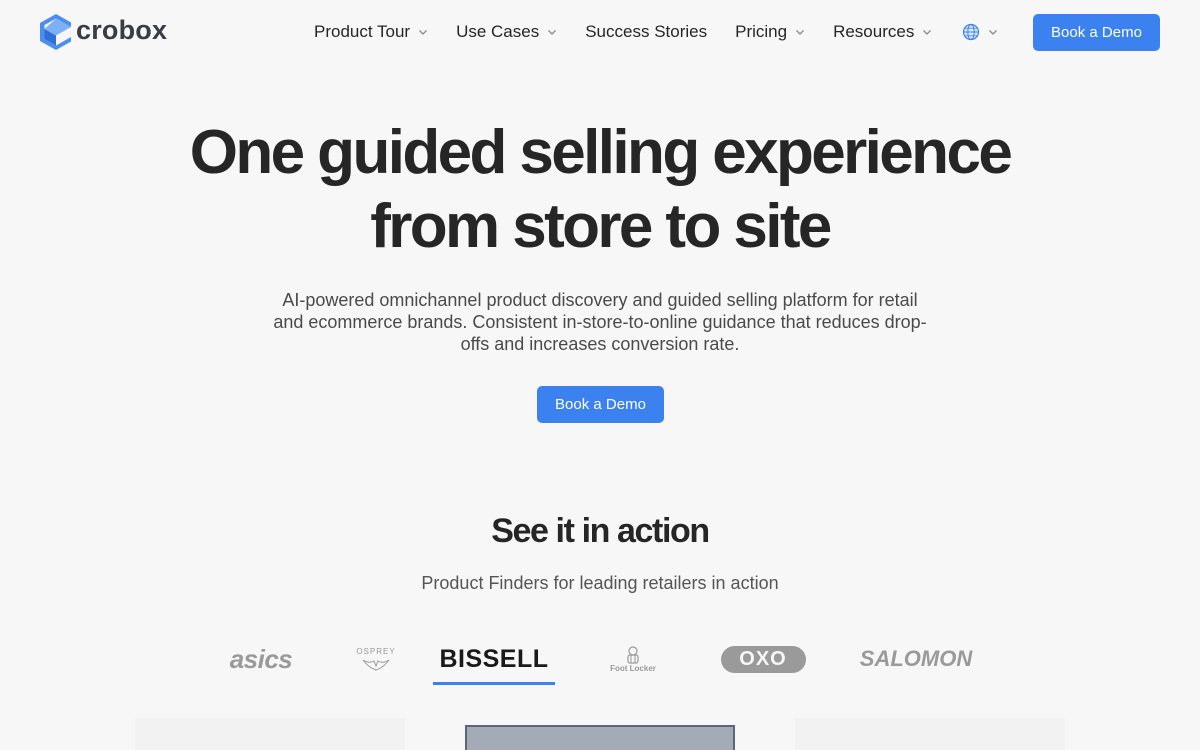  What do you see at coordinates (362, 31) in the screenshot?
I see `nav-product-tour-label: Product Tour` at bounding box center [362, 31].